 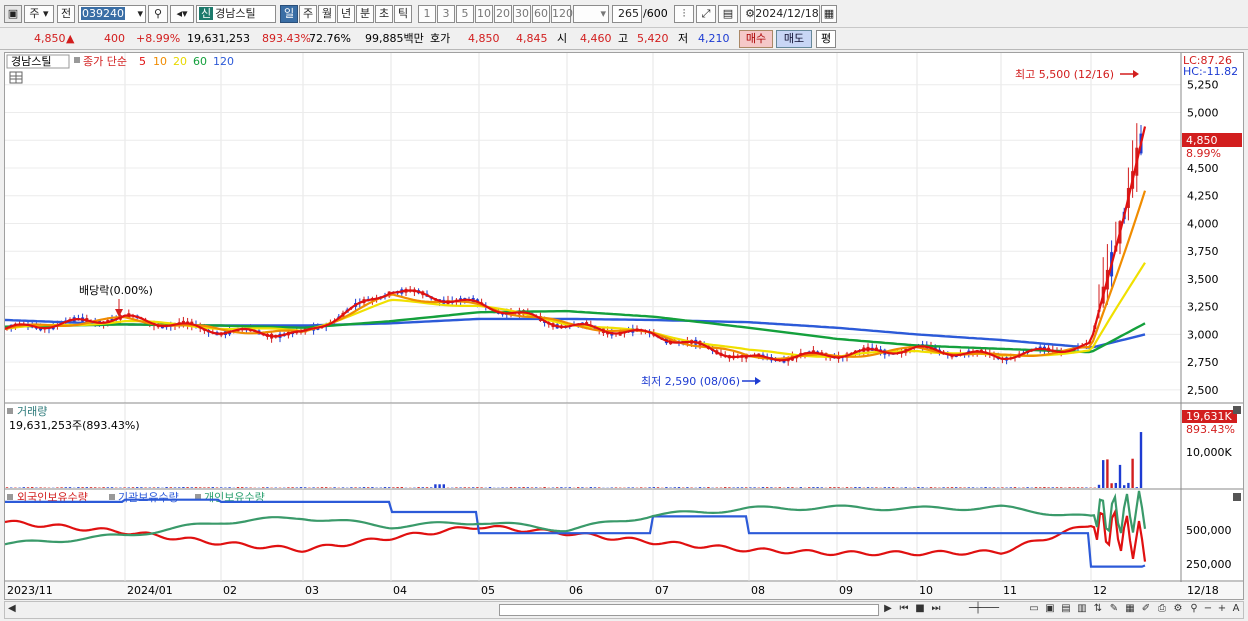 I want to click on zoom-icon: ⚲, so click(x=1194, y=610).